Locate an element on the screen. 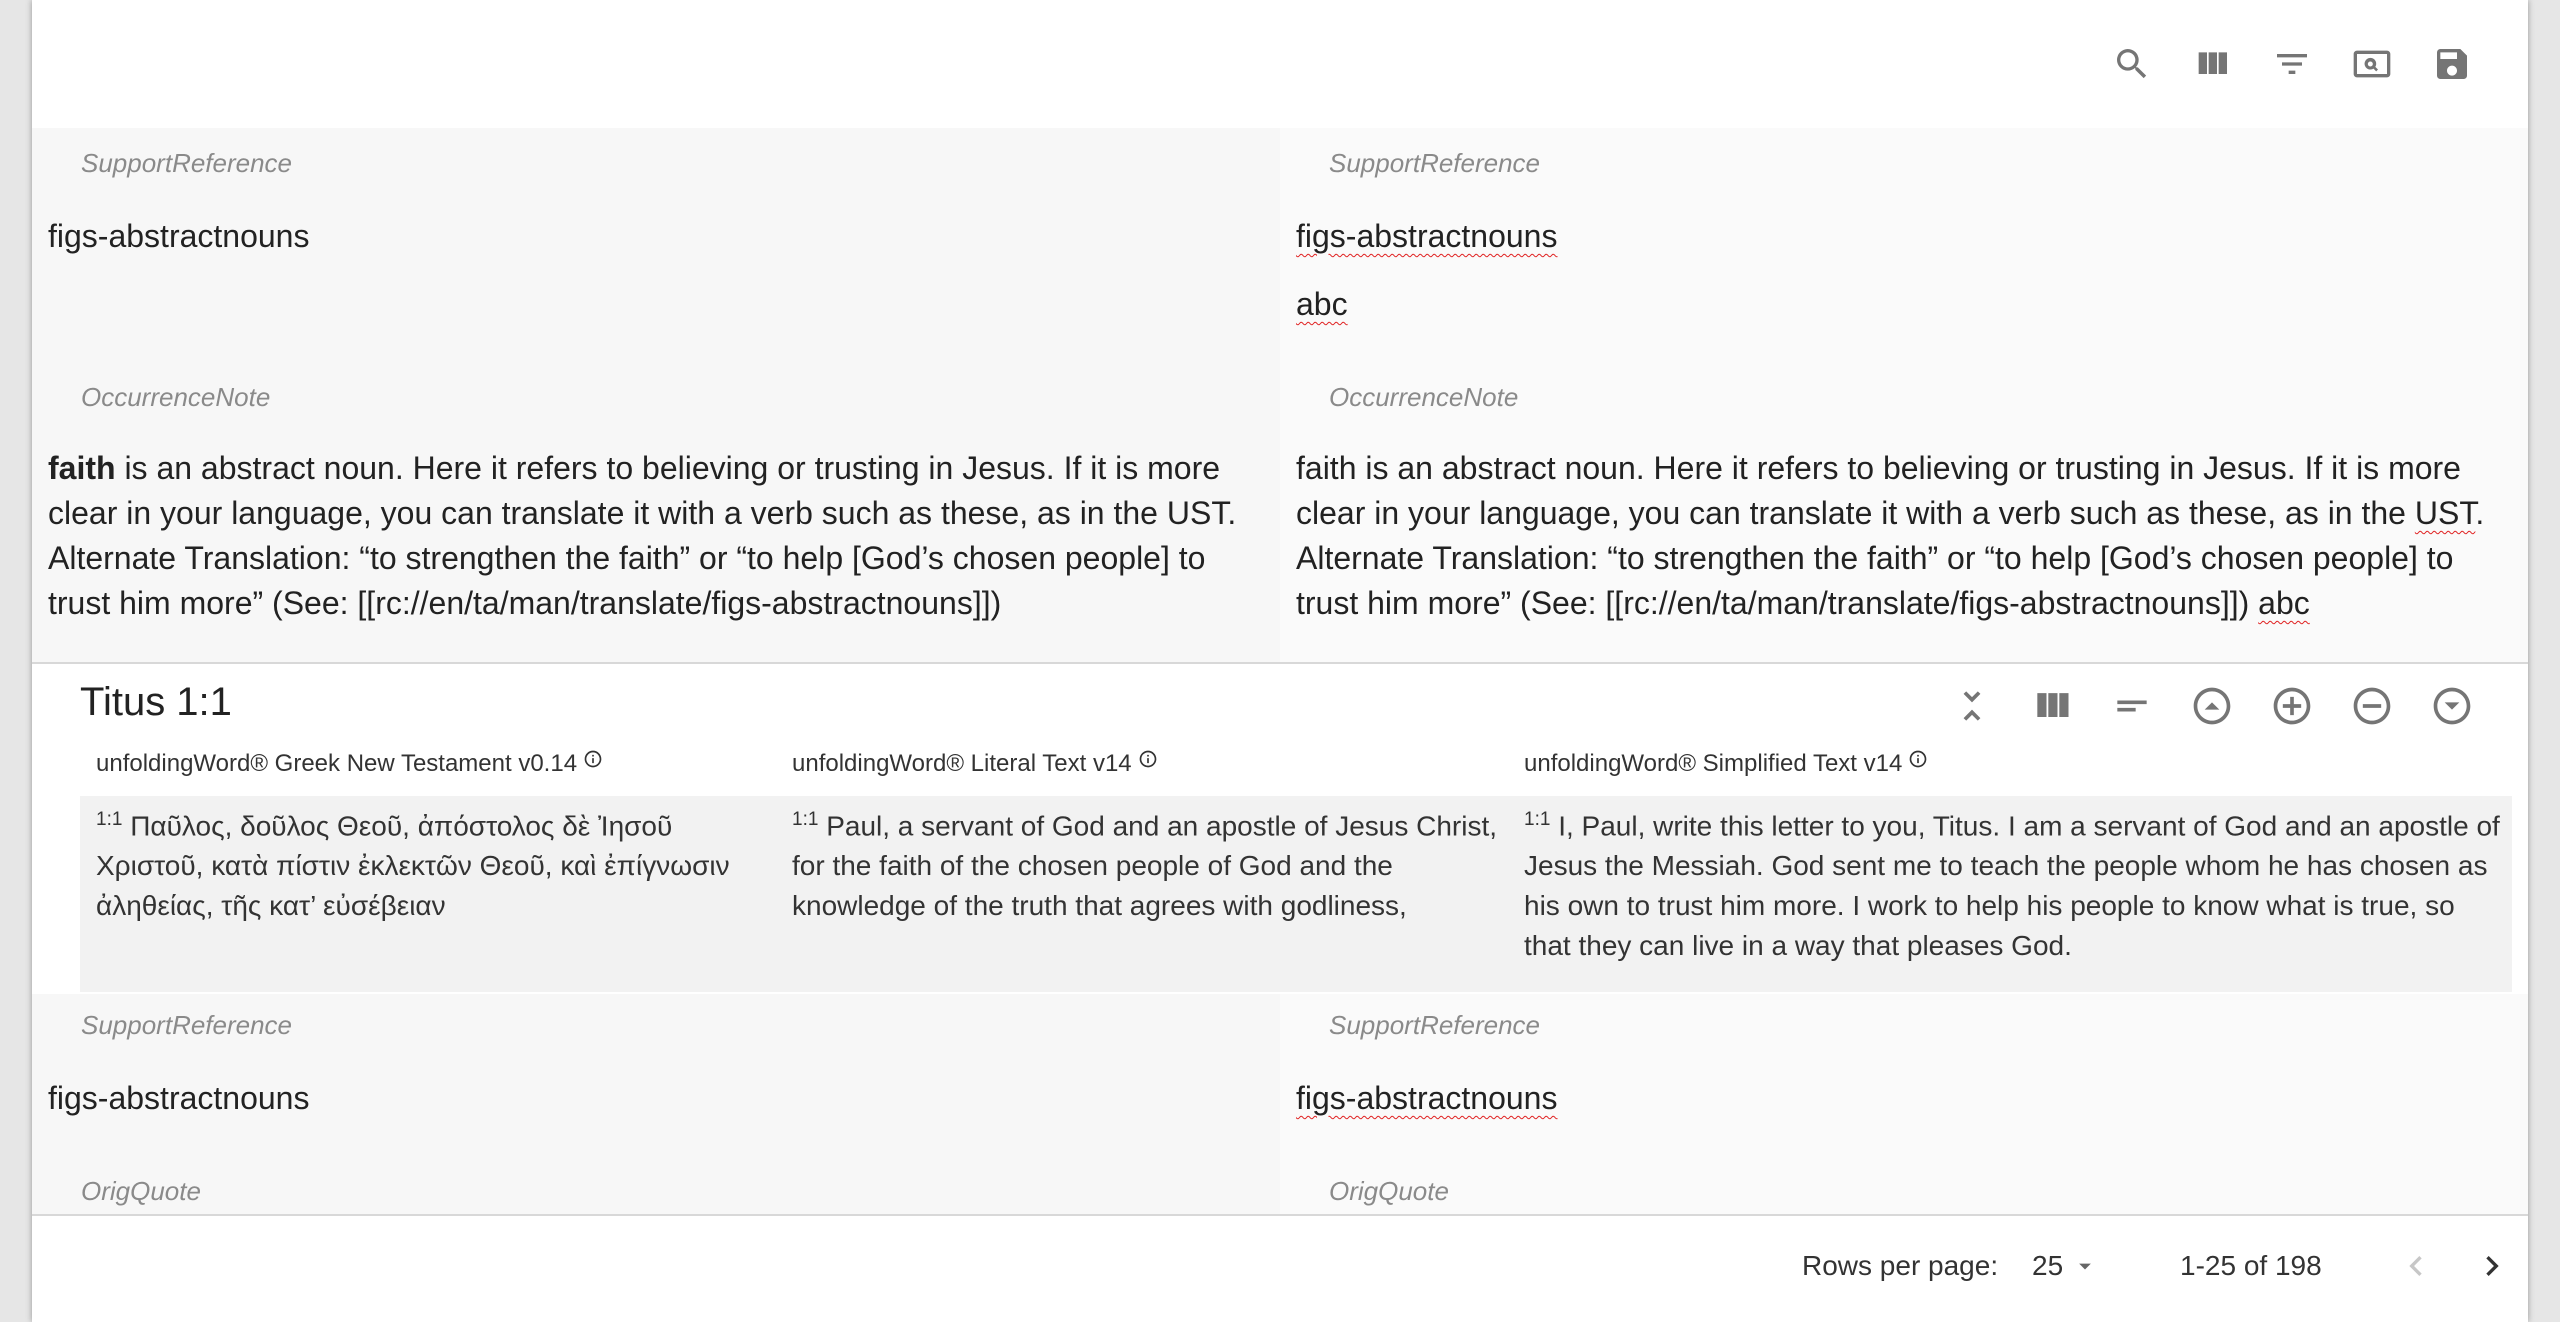 This screenshot has width=2560, height=1322. chevron-right-icon is located at coordinates (2492, 1266).